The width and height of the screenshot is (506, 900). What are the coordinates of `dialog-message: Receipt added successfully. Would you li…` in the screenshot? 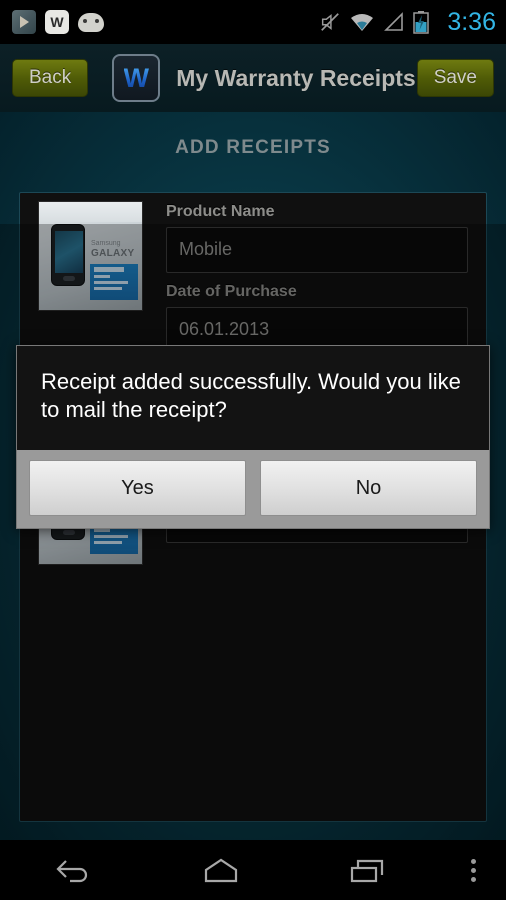 It's located at (253, 398).